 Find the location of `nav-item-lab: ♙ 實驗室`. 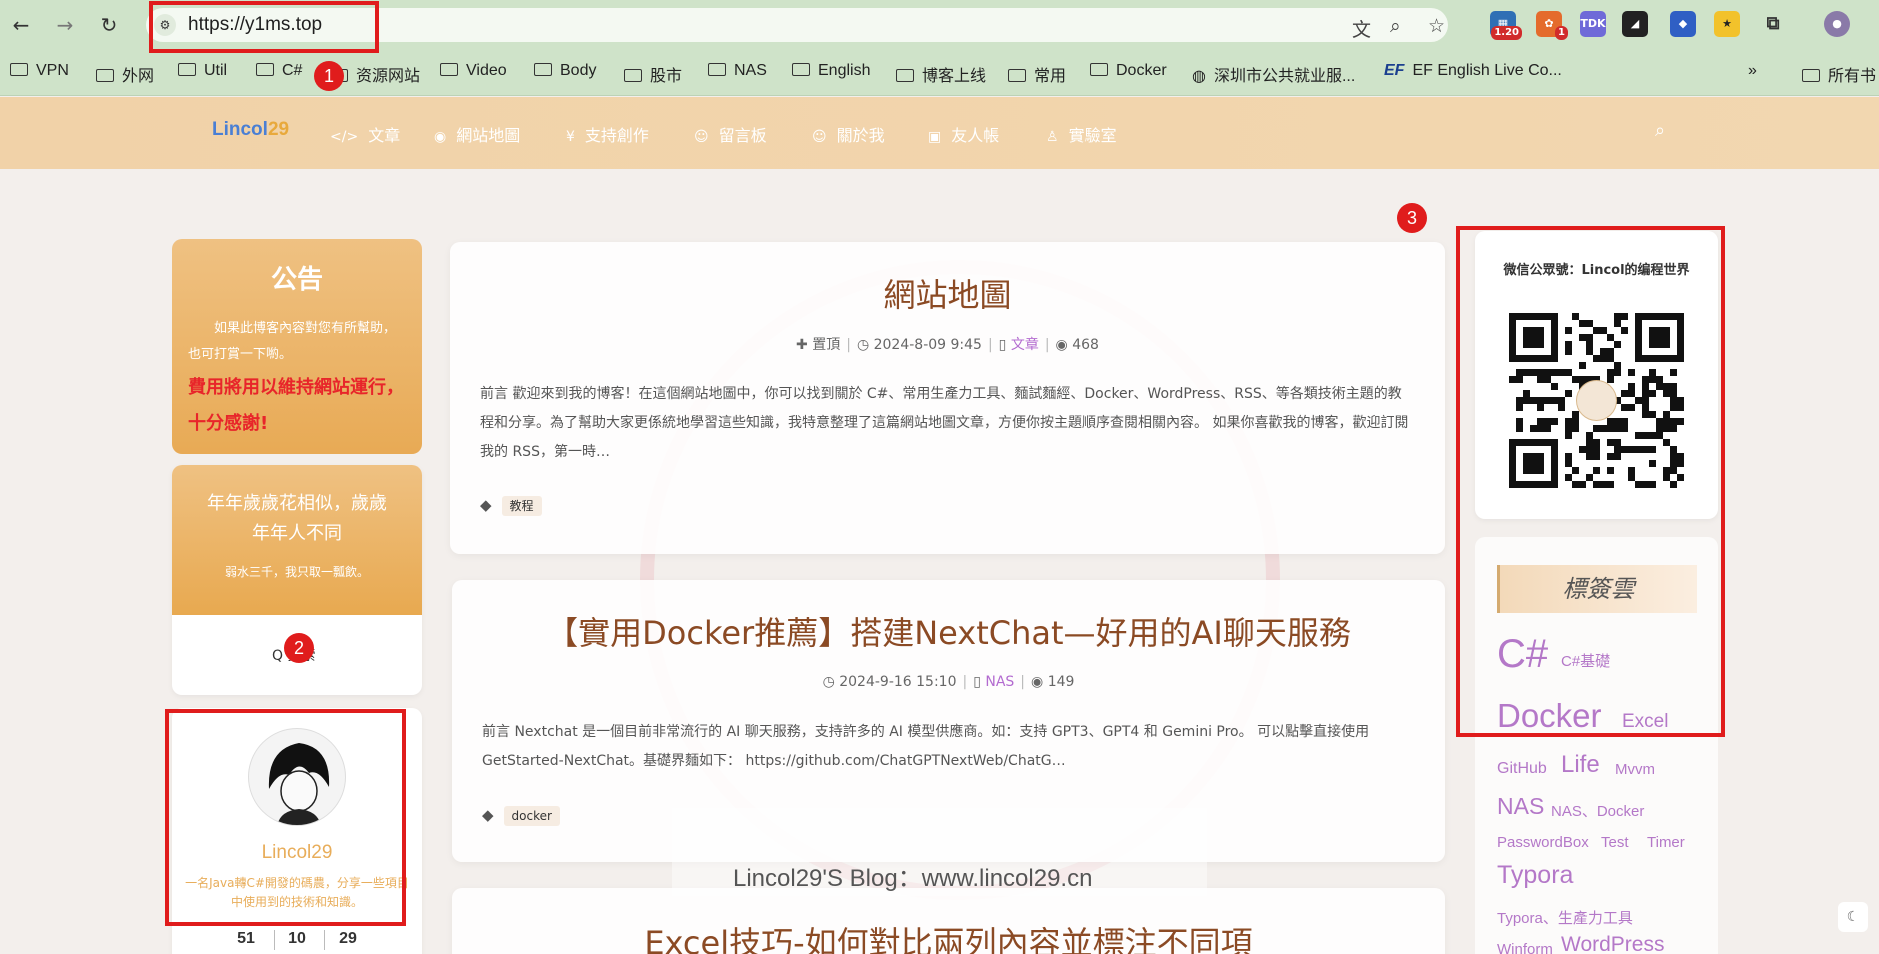

nav-item-lab: ♙ 實驗室 is located at coordinates (1081, 134).